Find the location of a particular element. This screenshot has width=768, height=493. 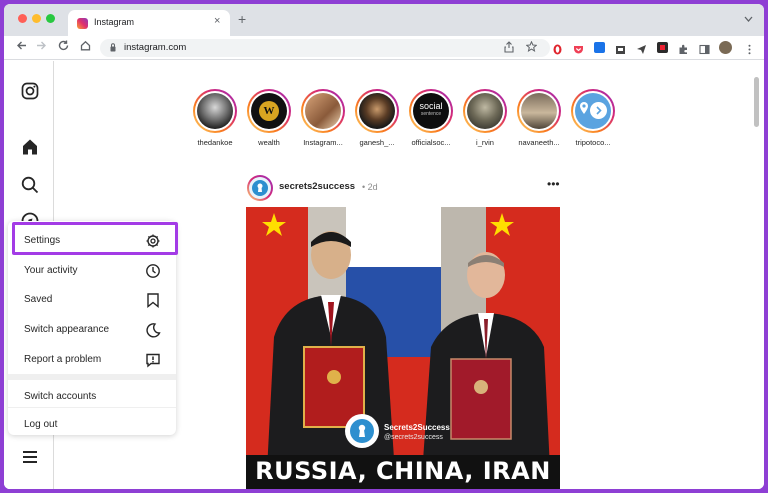

search-nav-icon is located at coordinates (30, 185).